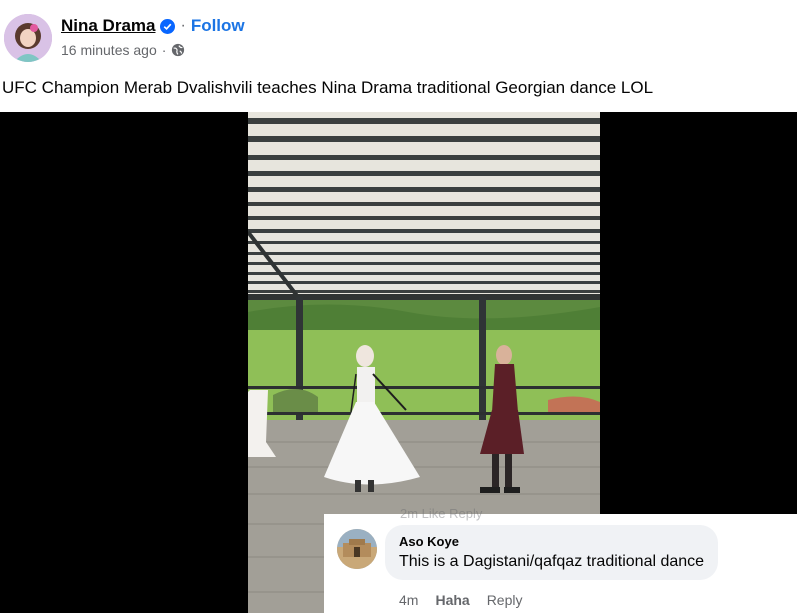 The width and height of the screenshot is (797, 613). What do you see at coordinates (109, 50) in the screenshot?
I see `post-timestamp: 16 minutes ago` at bounding box center [109, 50].